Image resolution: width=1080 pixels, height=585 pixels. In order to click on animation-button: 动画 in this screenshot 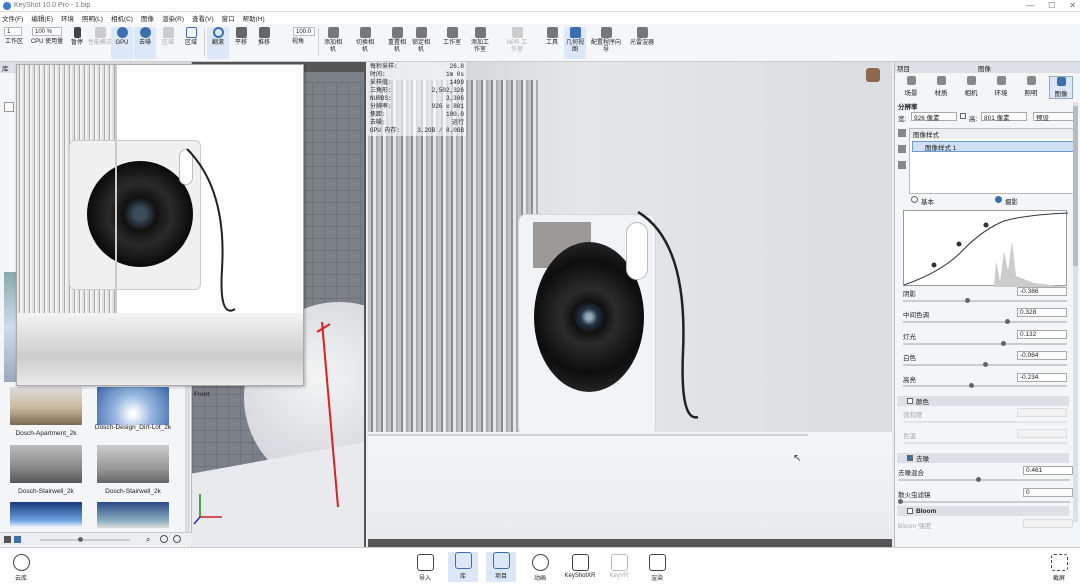, I will do `click(540, 568)`.